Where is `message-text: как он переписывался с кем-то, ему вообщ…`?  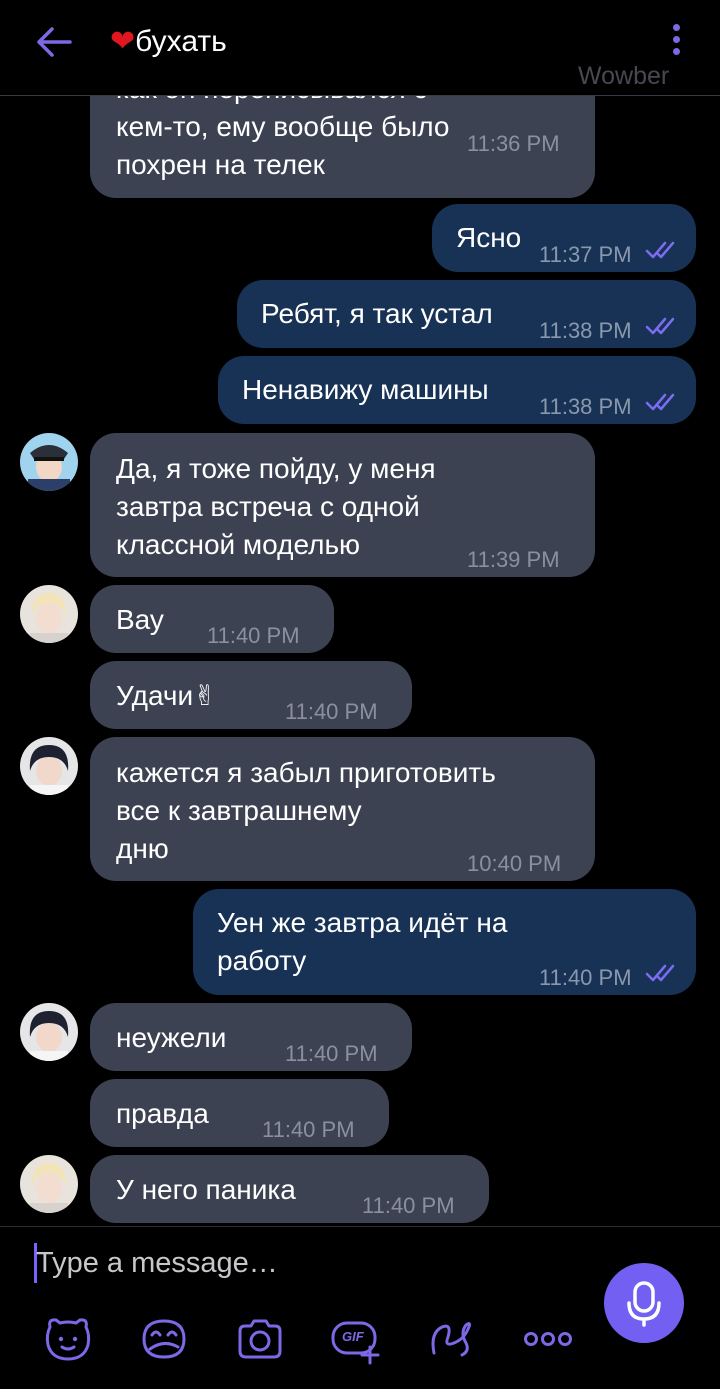 message-text: как он переписывался с кем-то, ему вообщ… is located at coordinates (283, 138).